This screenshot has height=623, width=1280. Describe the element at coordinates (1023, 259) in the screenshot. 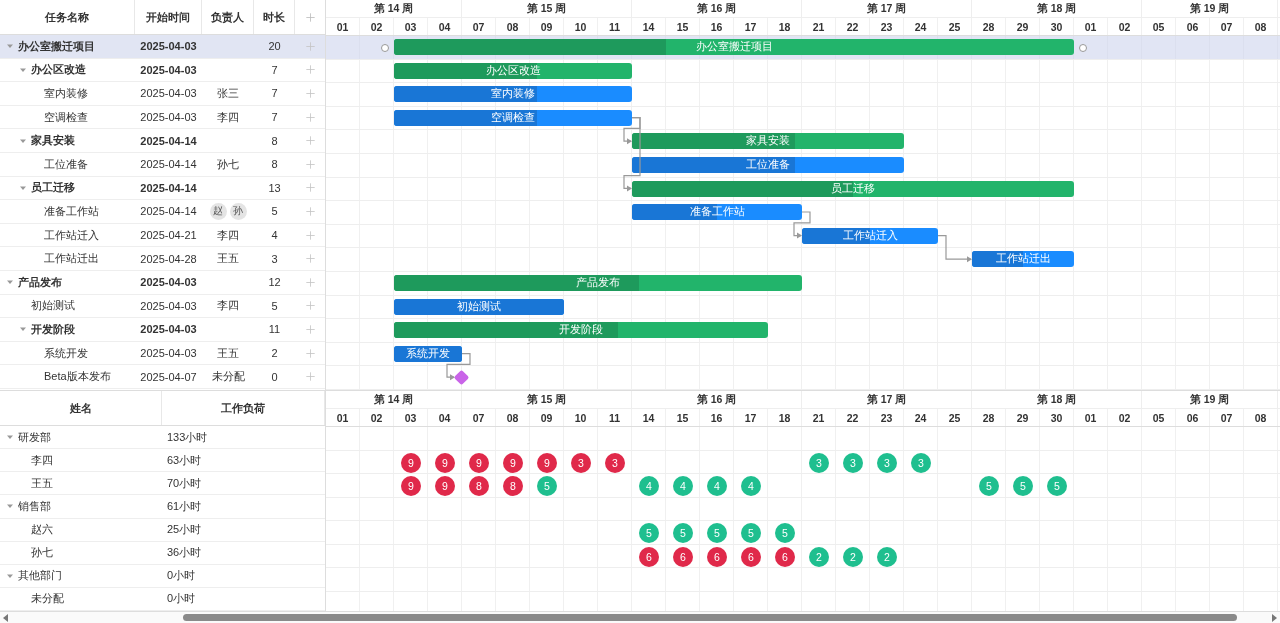

I see `task-bar: 工作站迁出` at that location.